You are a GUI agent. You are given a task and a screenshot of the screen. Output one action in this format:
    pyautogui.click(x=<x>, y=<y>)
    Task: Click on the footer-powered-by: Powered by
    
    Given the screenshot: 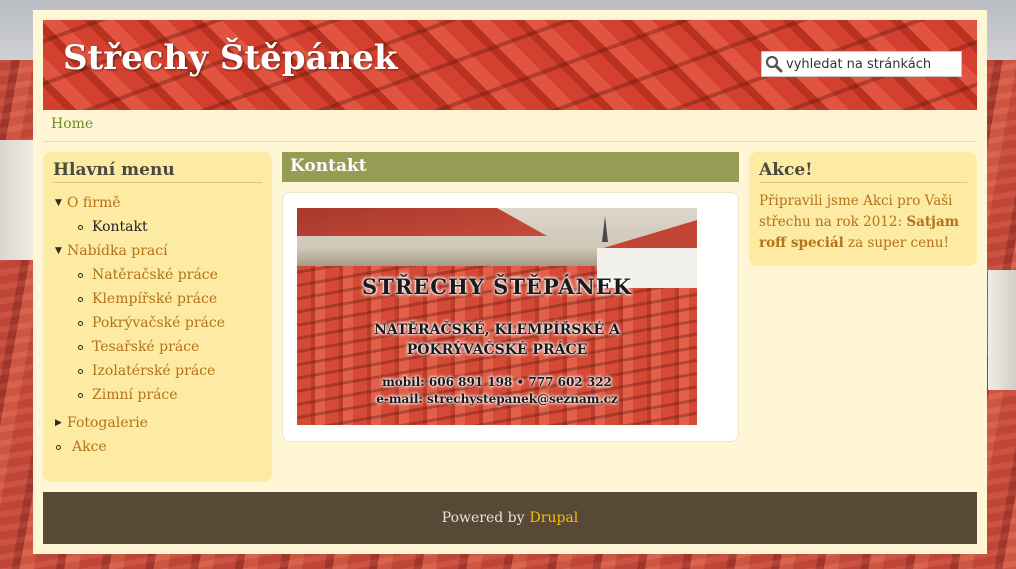 What is the action you would take?
    pyautogui.click(x=483, y=518)
    